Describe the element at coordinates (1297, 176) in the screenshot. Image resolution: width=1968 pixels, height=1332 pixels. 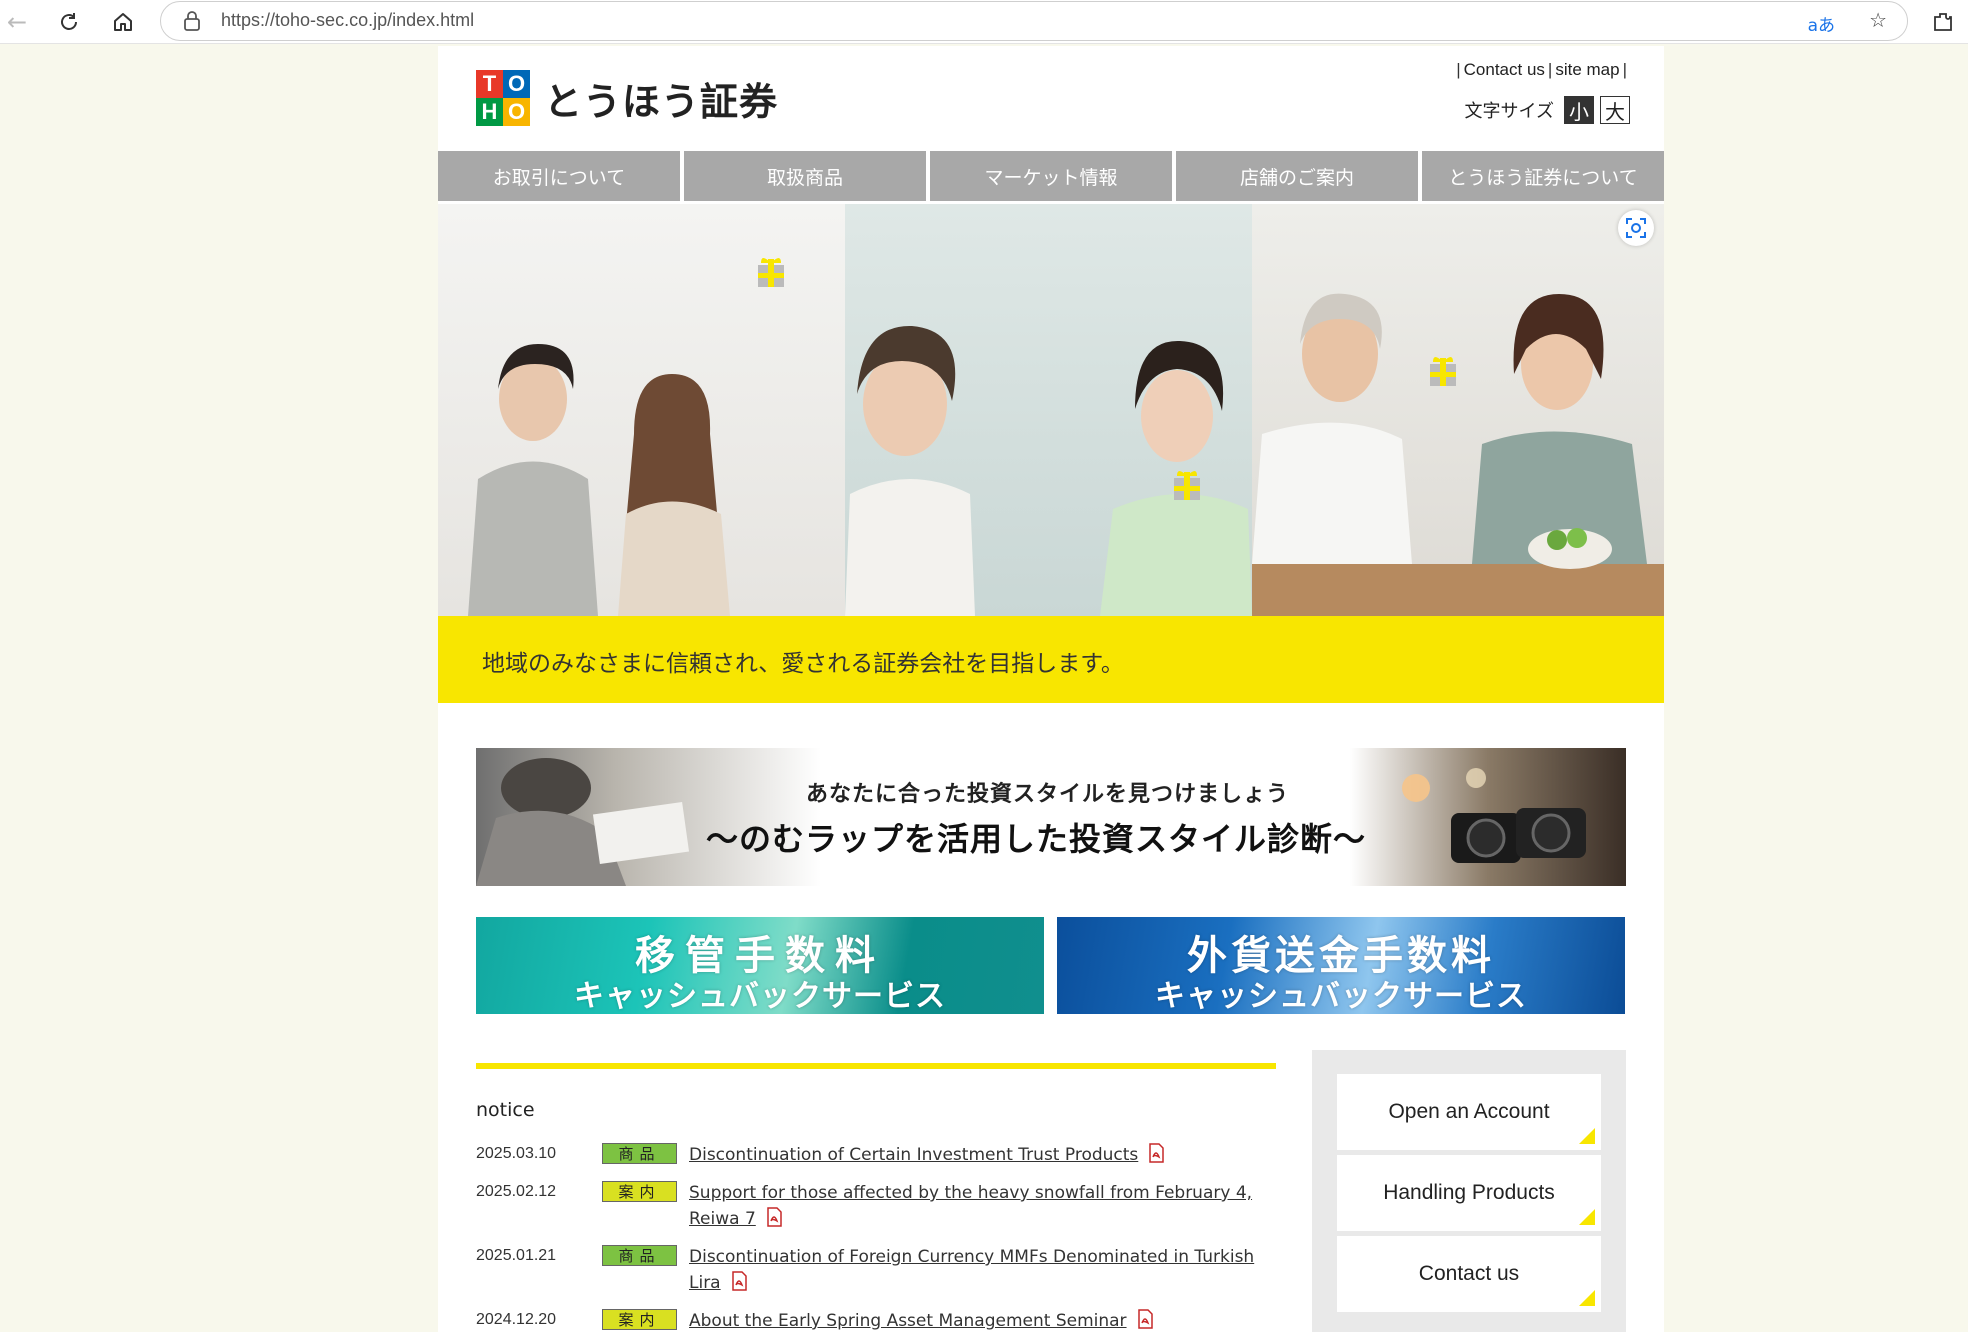
I see `nav-item-branches: 店舗のご案内` at that location.